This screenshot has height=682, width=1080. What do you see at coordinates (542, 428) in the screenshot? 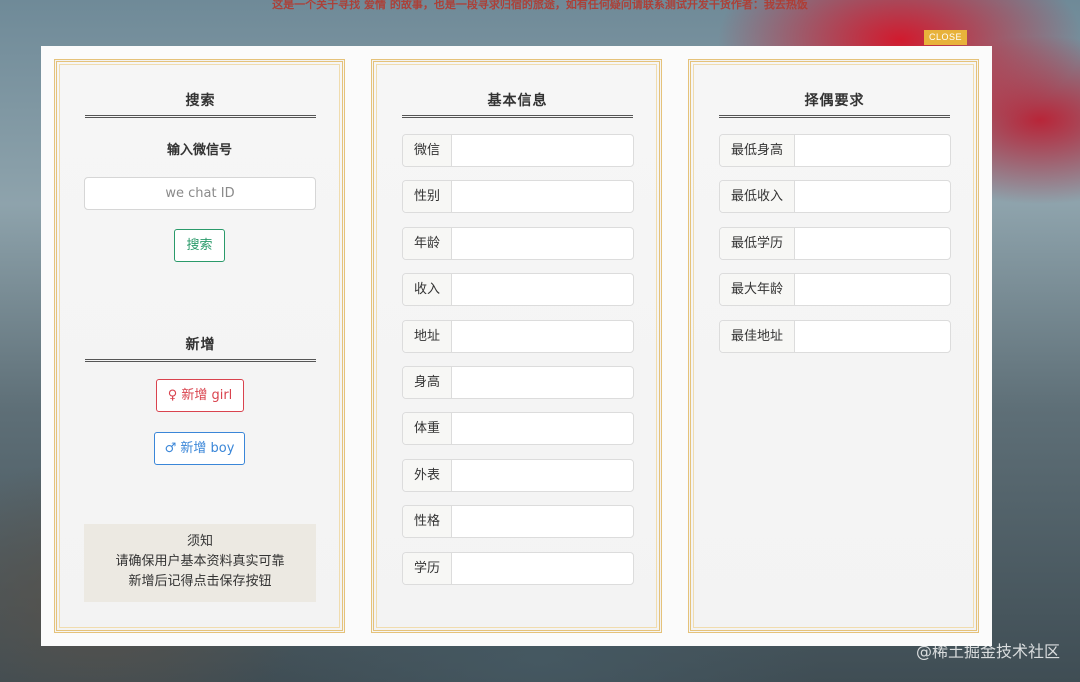
I see `weight-input` at bounding box center [542, 428].